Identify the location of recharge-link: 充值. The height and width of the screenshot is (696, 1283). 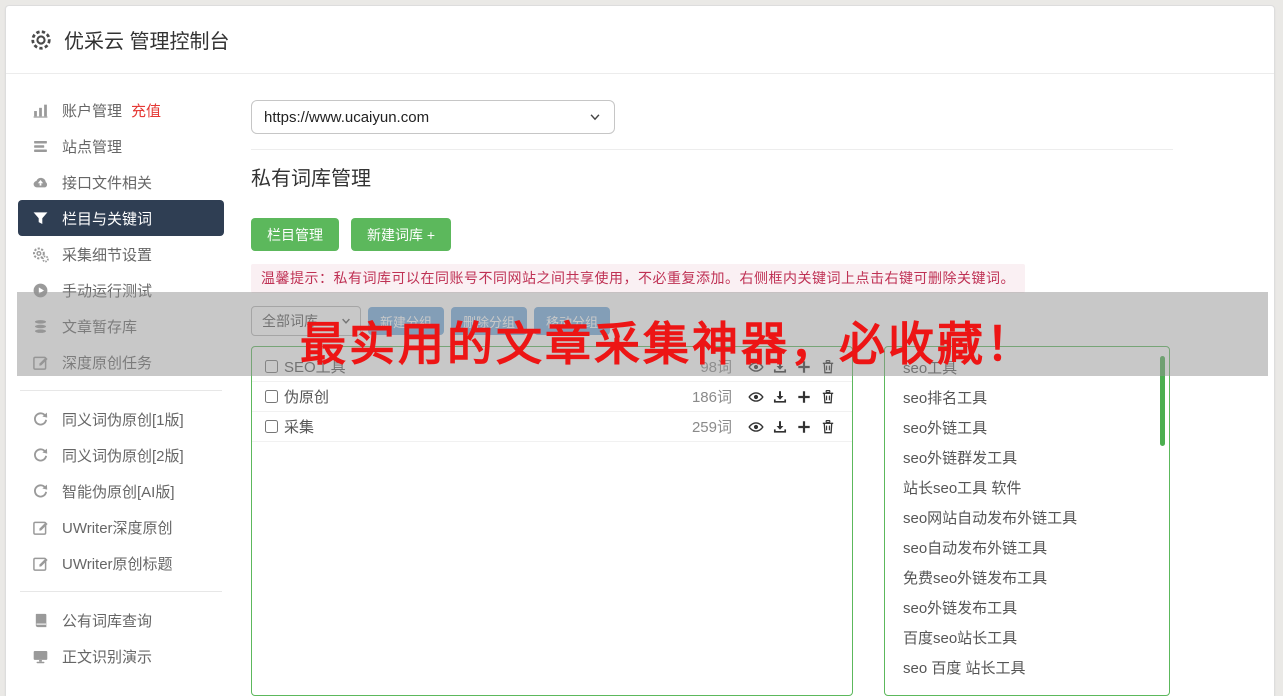
(146, 110).